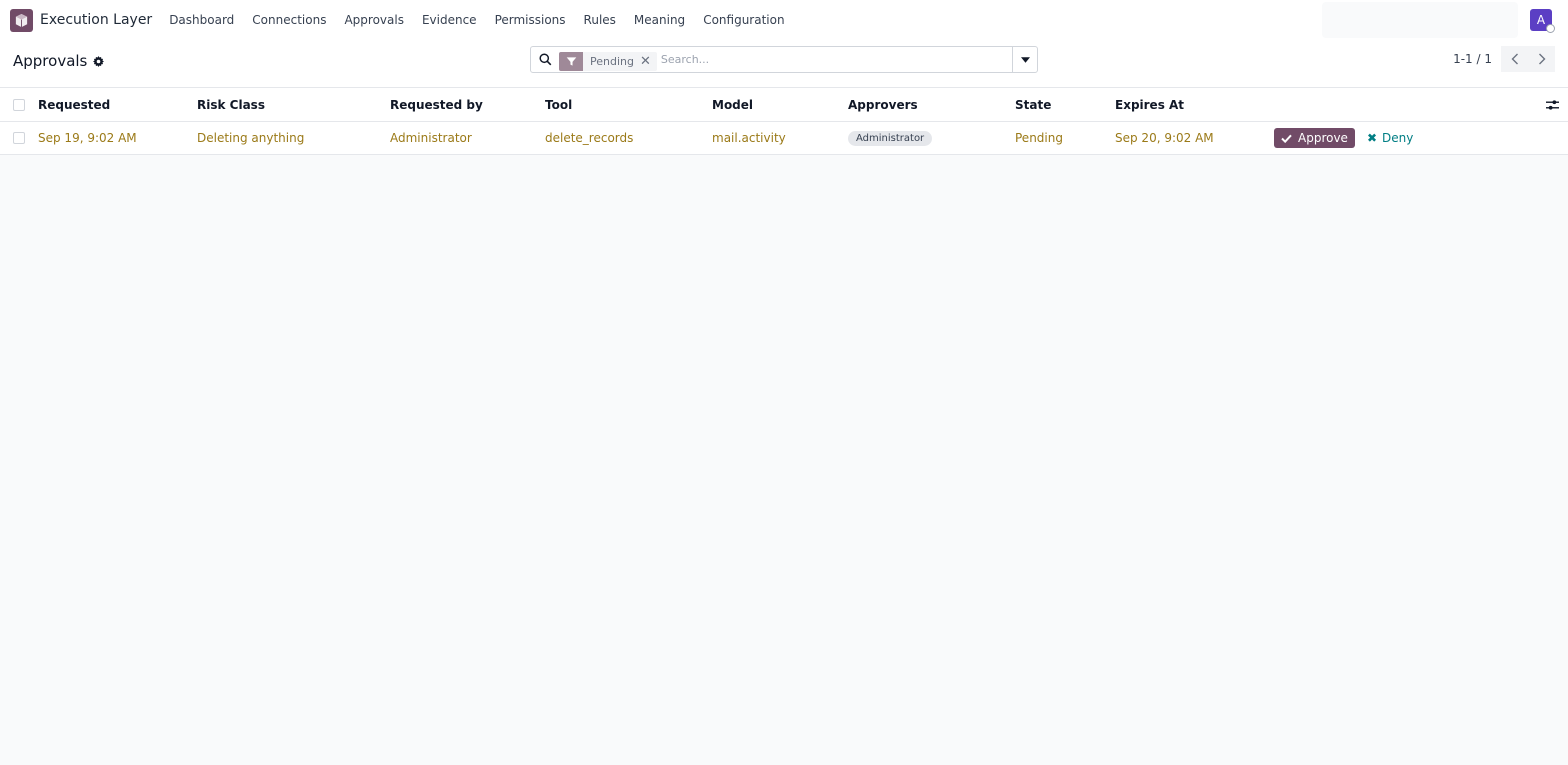 This screenshot has height=765, width=1568. I want to click on check-icon, so click(1286, 138).